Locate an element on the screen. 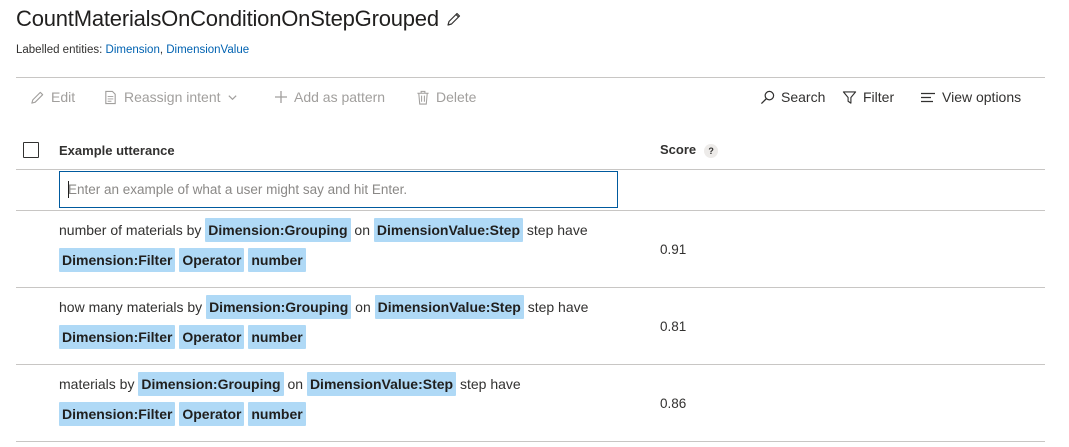 The height and width of the screenshot is (447, 1069). title-row: CountMaterialsOnConditionOnStepGrouped is located at coordinates (239, 19).